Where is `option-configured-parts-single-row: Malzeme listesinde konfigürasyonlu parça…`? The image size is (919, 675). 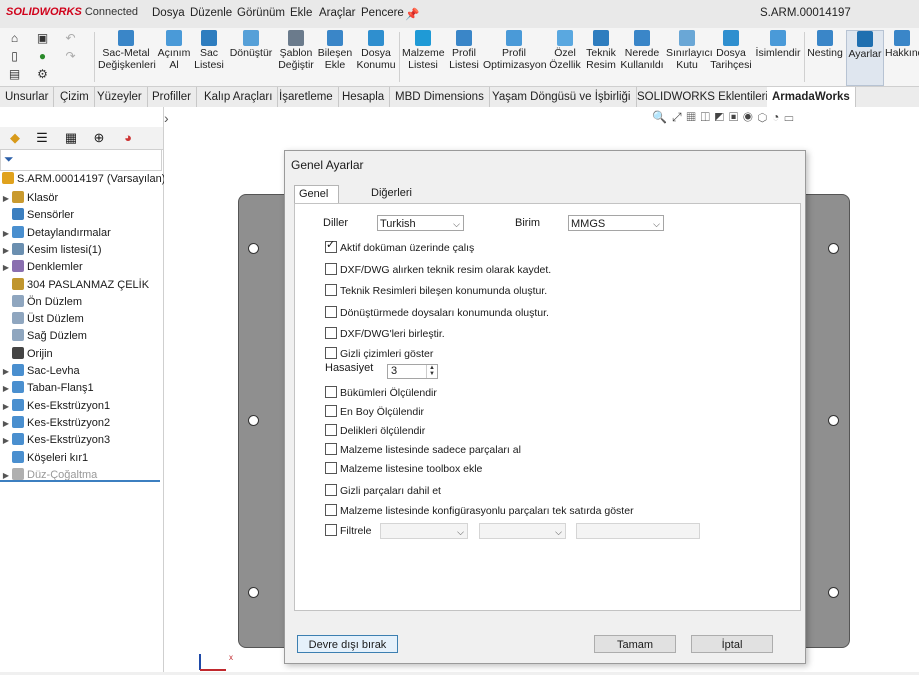
option-configured-parts-single-row: Malzeme listesinde konfigürasyonlu parça… is located at coordinates (479, 510).